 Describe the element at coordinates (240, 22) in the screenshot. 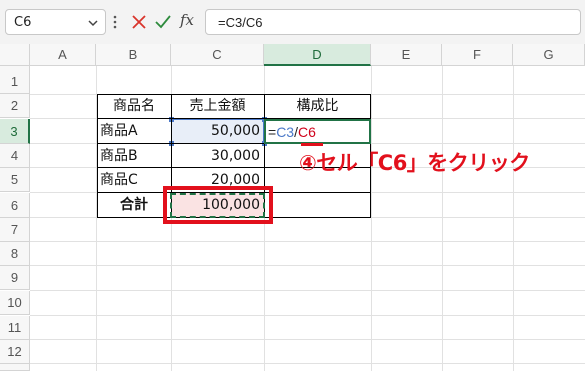

I see `formula-text: =C3/C6` at that location.